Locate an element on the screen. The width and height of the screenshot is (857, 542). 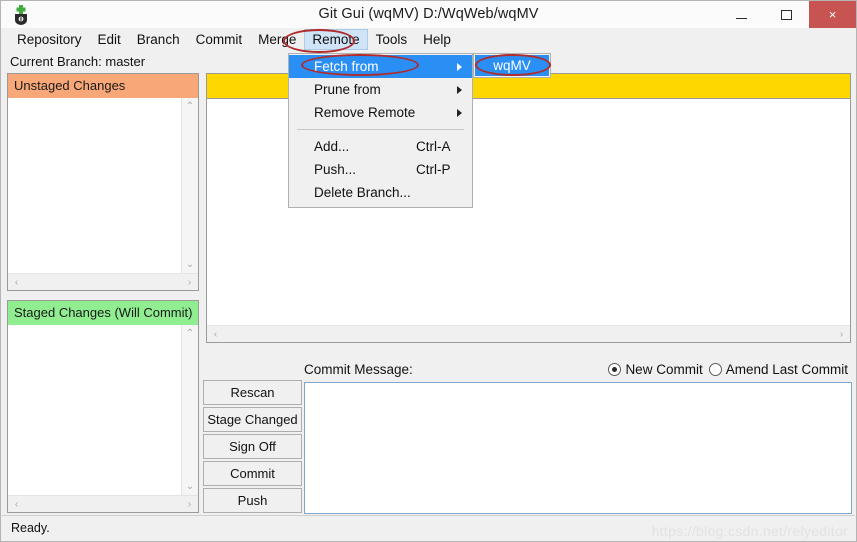
unstaged-changes-header: Unstaged Changes is located at coordinates (103, 86).